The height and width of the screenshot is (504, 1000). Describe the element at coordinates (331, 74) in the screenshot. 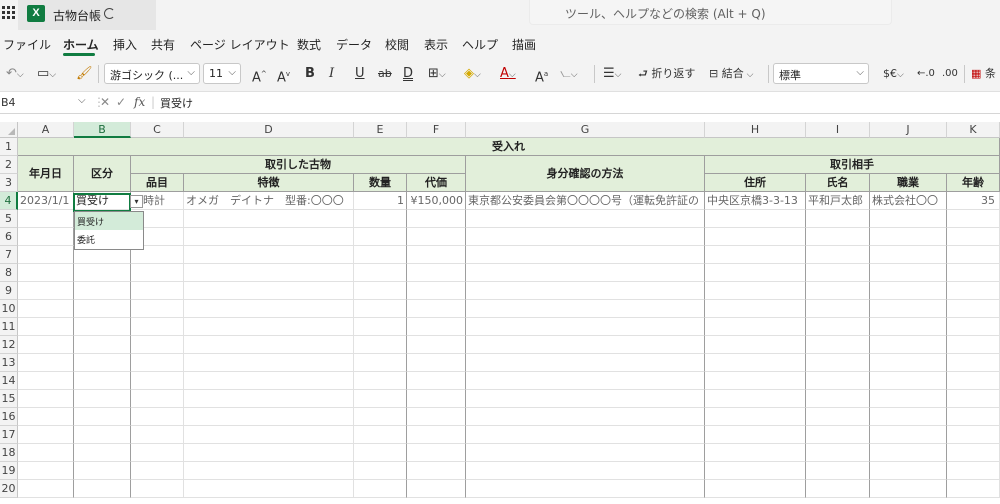

I see `italic-icon: I` at that location.